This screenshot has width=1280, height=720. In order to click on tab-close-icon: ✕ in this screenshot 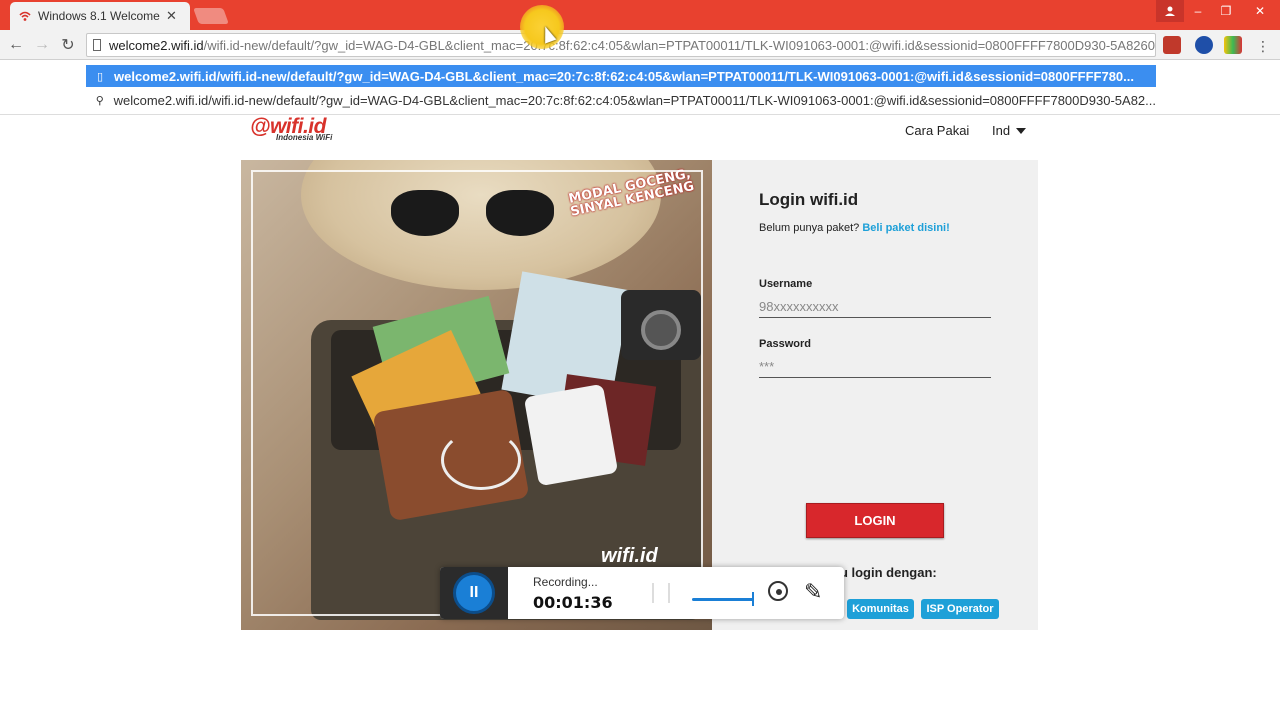, I will do `click(171, 16)`.